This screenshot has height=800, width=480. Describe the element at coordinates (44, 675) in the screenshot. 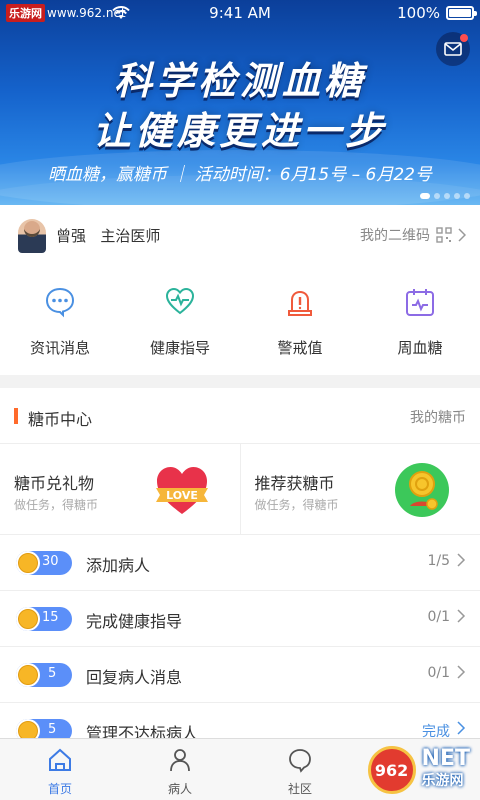

I see `coin-reward-pill: 5` at that location.